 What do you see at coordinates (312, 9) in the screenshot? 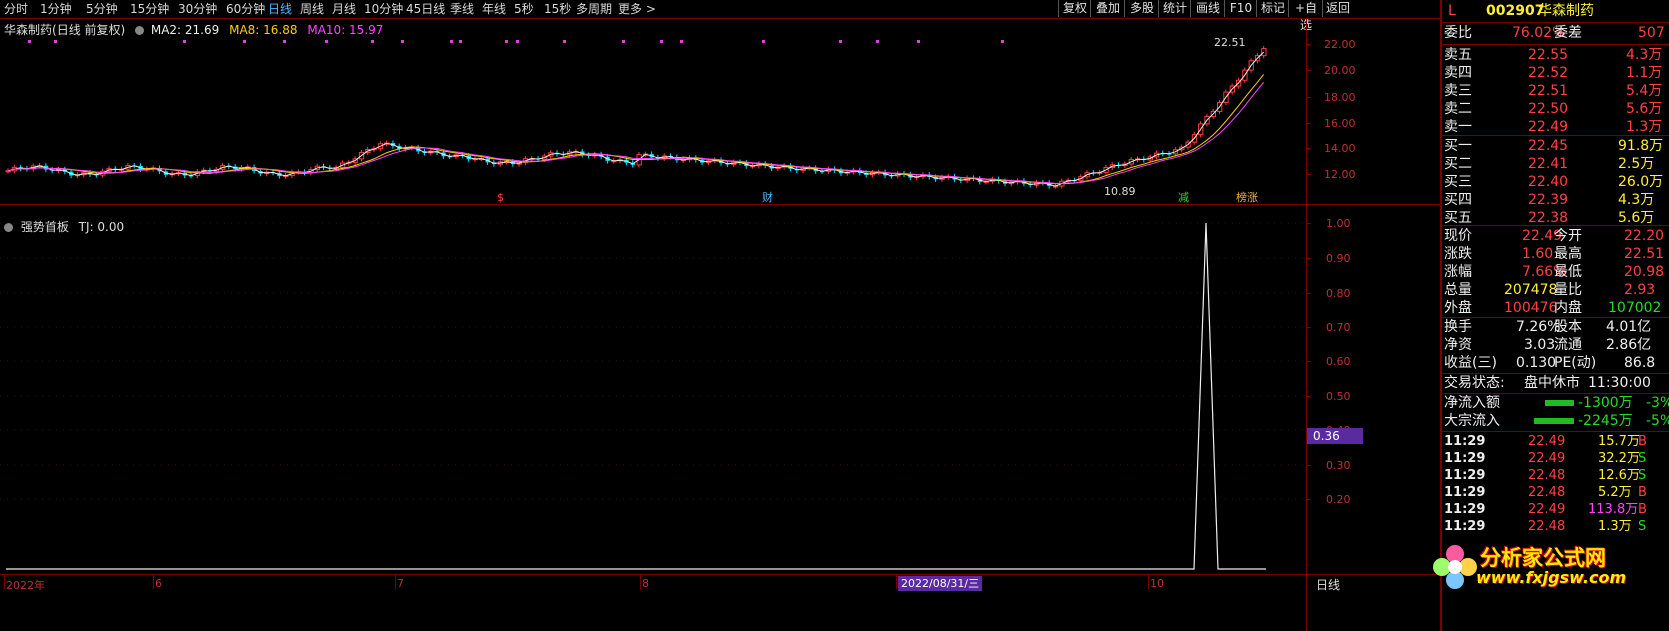
I see `period-tab-7: 周线` at bounding box center [312, 9].